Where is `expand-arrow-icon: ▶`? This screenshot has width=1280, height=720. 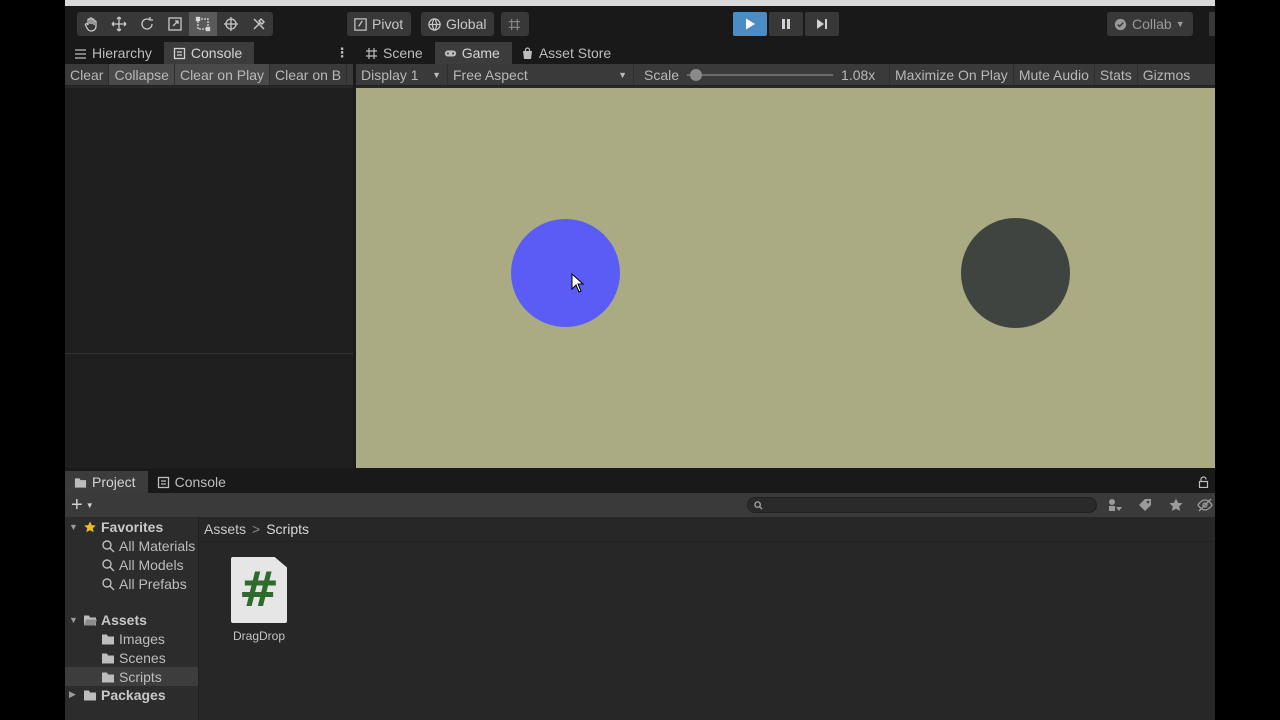
expand-arrow-icon: ▶ is located at coordinates (74, 694).